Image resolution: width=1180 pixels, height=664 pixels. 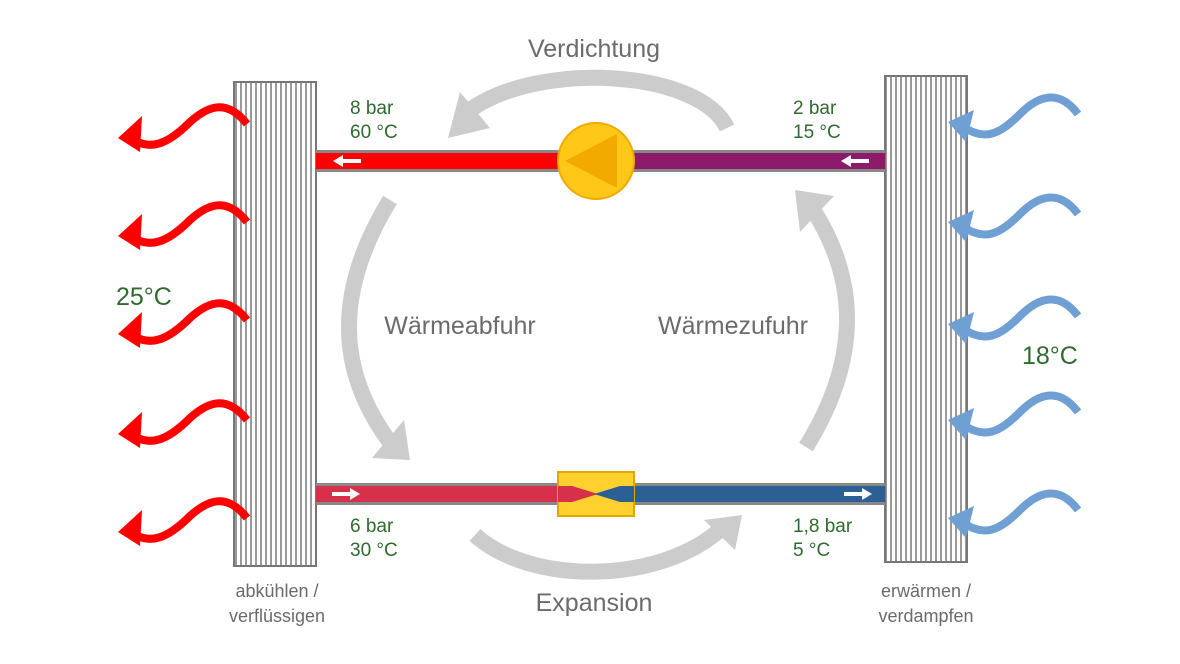 What do you see at coordinates (372, 526) in the screenshot?
I see `liquid-pressure: 6 bar` at bounding box center [372, 526].